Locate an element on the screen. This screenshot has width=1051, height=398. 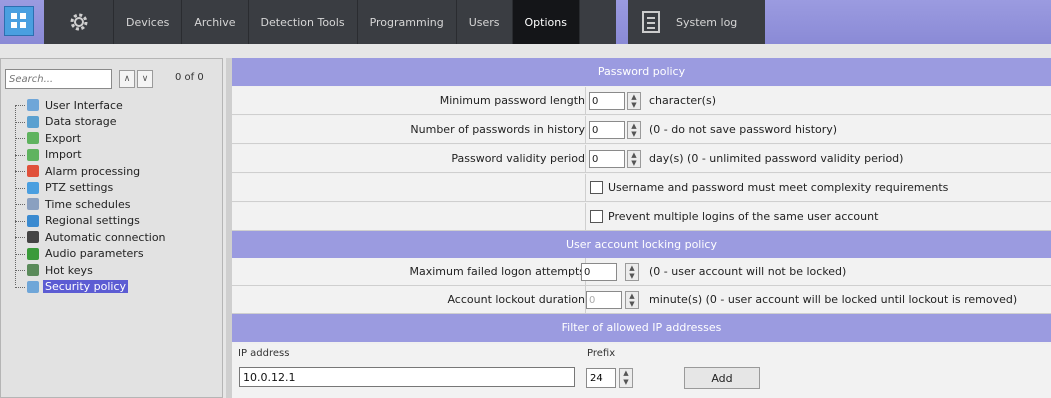
tree-item-label: Regional settings is located at coordinates (92, 221).